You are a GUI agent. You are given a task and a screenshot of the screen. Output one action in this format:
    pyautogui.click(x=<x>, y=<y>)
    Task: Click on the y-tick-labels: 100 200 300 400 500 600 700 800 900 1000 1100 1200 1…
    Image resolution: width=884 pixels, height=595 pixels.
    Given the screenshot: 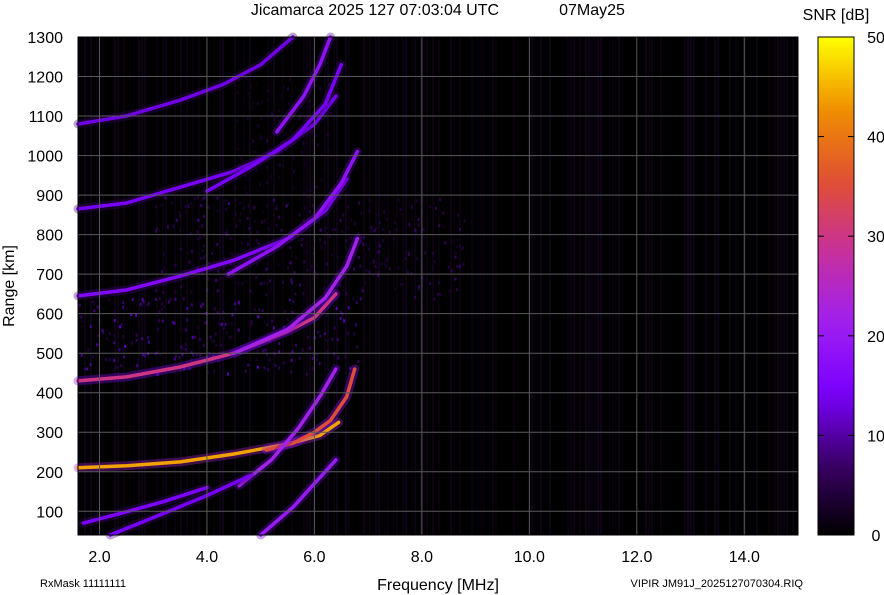 What is the action you would take?
    pyautogui.click(x=45, y=275)
    